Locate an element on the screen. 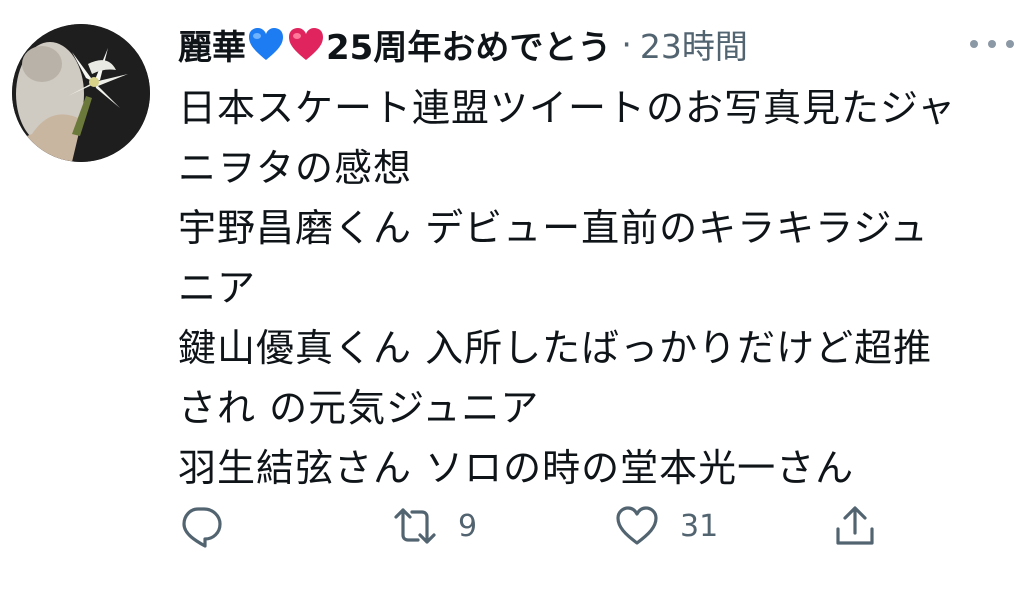  retweet-icon is located at coordinates (415, 526).